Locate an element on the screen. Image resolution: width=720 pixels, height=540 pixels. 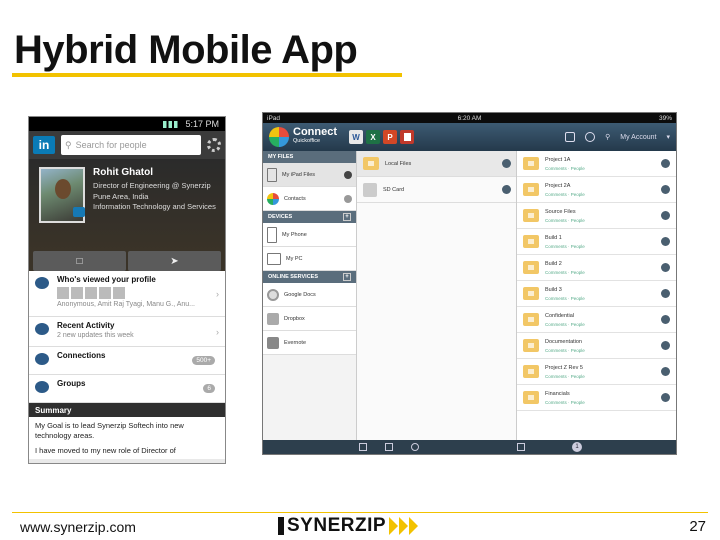
project-name: Build 2 is located at coordinates (553, 263).